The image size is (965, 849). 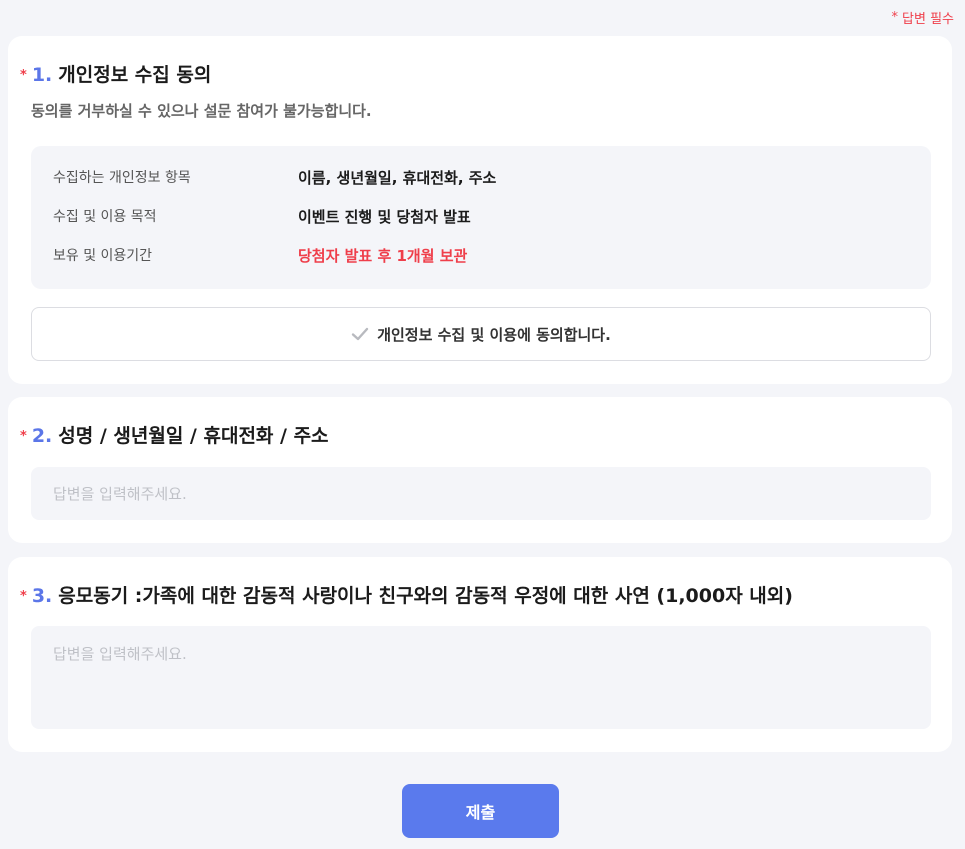 What do you see at coordinates (135, 75) in the screenshot?
I see `question-title-text: 개인정보 수집 동의` at bounding box center [135, 75].